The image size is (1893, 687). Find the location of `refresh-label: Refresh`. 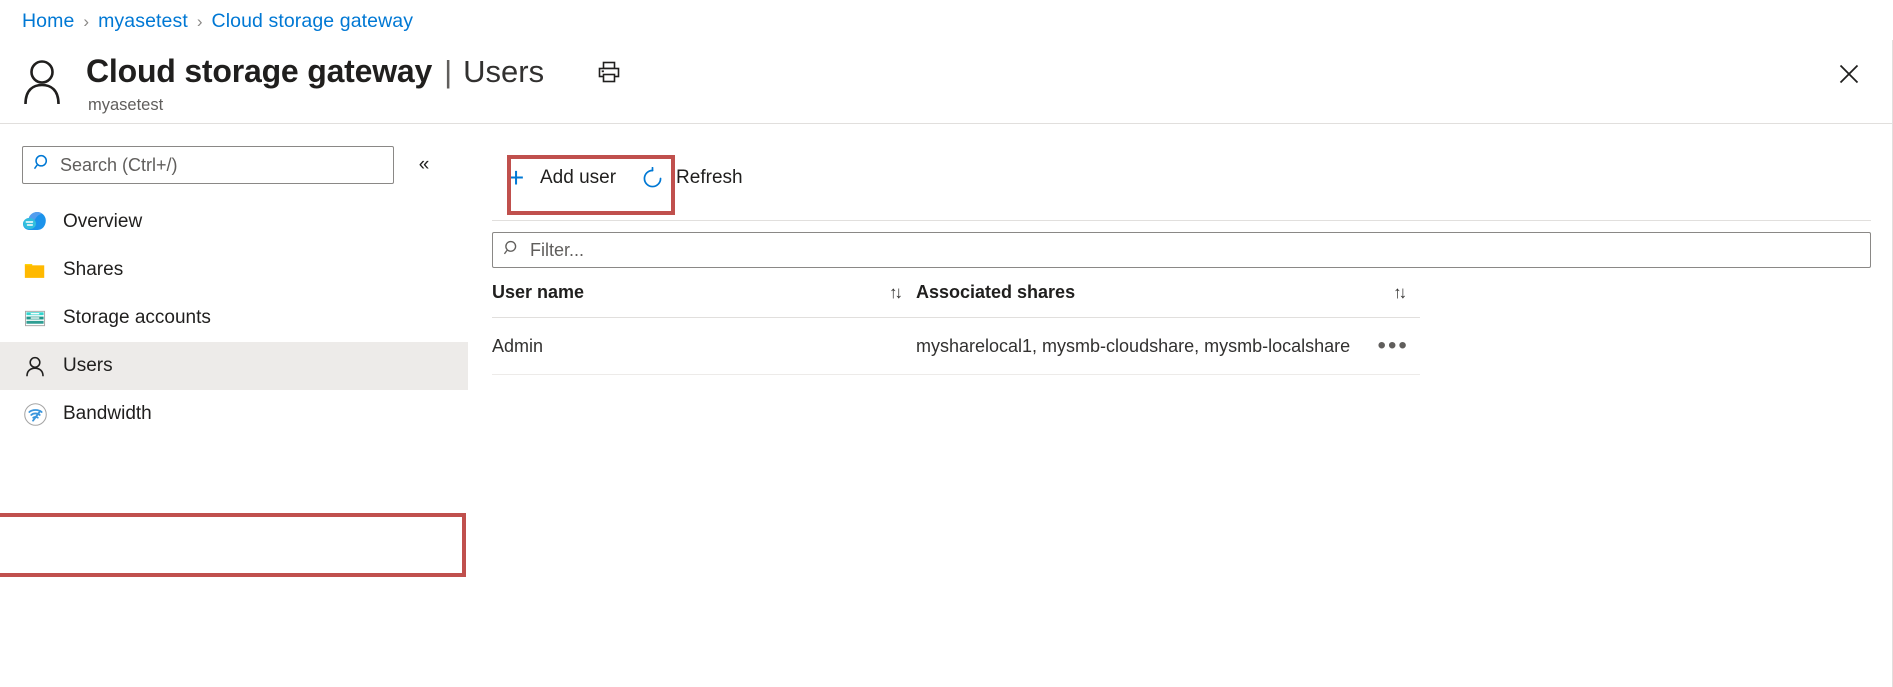

refresh-label: Refresh is located at coordinates (709, 177).